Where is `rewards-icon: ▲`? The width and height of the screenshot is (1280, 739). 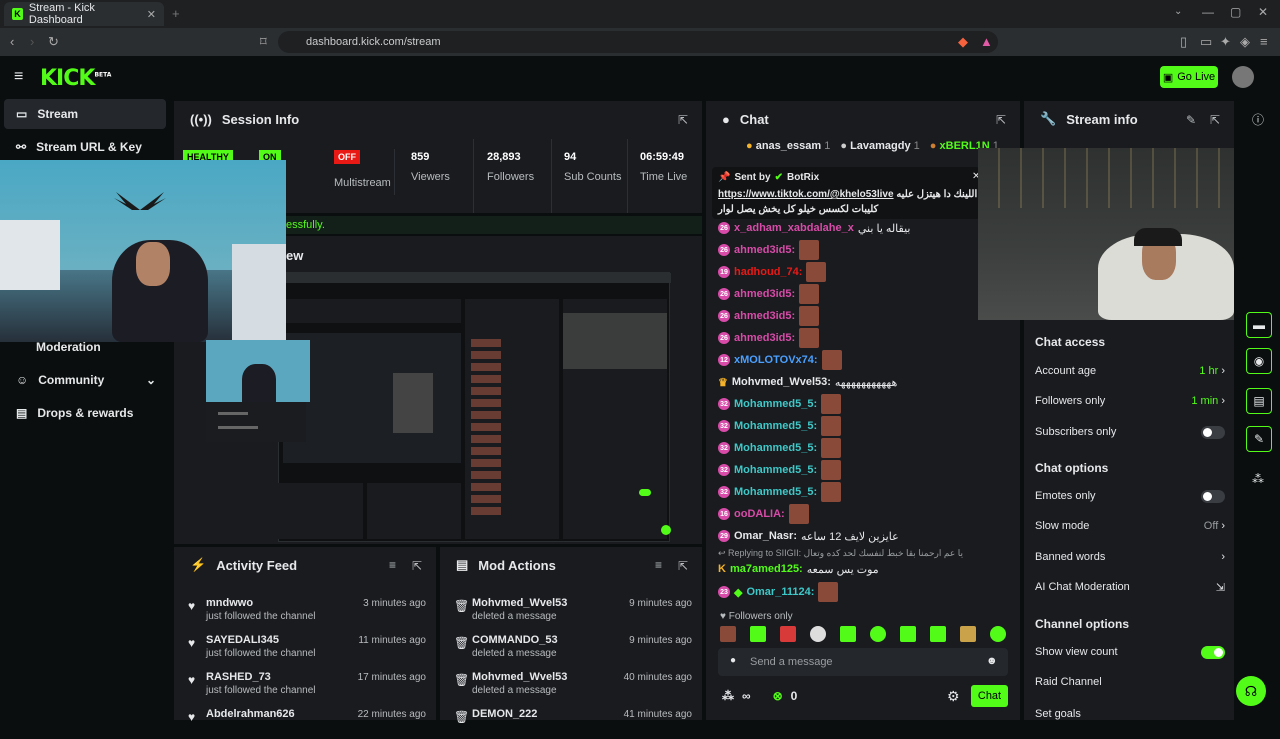 rewards-icon: ▲ is located at coordinates (986, 41).